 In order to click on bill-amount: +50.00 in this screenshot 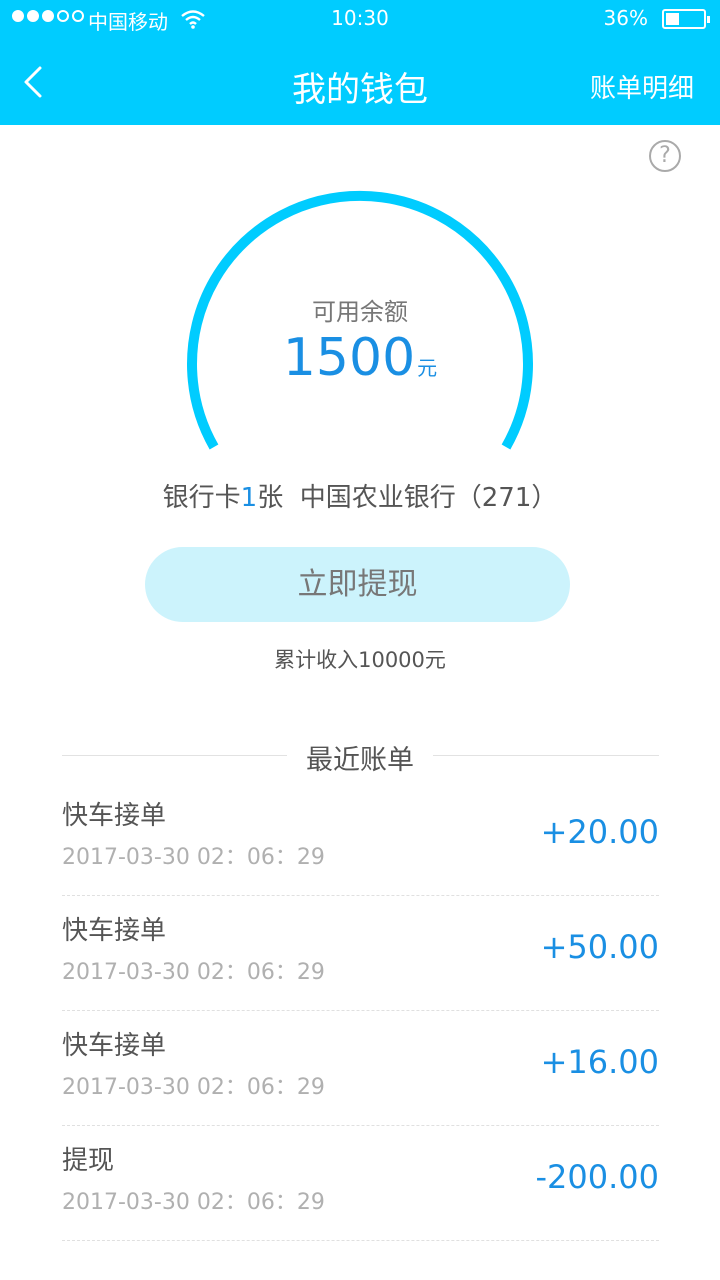, I will do `click(599, 947)`.